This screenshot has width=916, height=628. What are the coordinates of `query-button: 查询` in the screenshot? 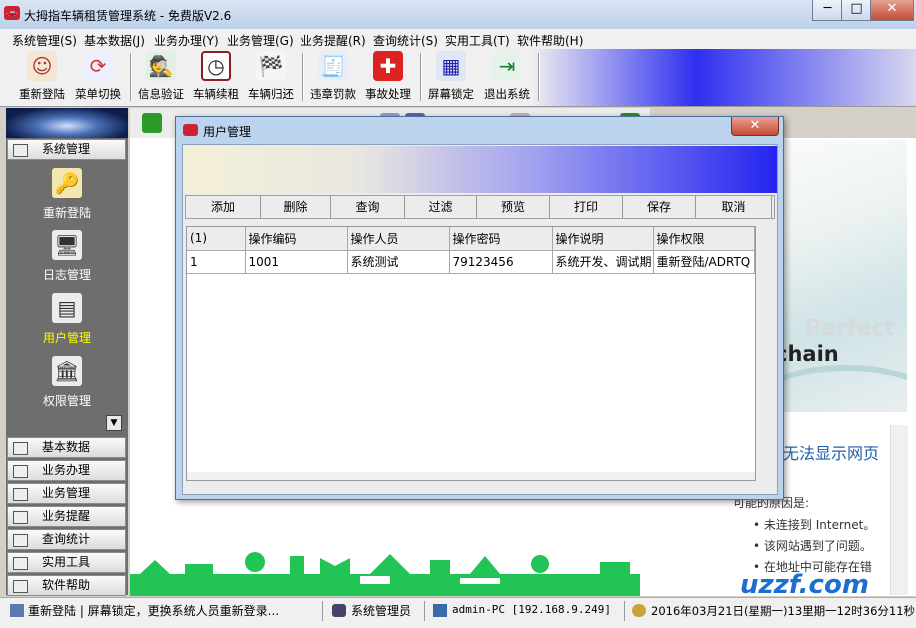 It's located at (368, 207).